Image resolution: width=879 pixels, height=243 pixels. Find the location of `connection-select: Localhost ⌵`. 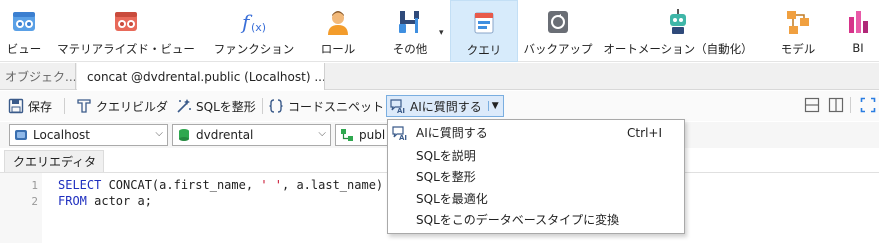

connection-select: Localhost ⌵ is located at coordinates (88, 135).